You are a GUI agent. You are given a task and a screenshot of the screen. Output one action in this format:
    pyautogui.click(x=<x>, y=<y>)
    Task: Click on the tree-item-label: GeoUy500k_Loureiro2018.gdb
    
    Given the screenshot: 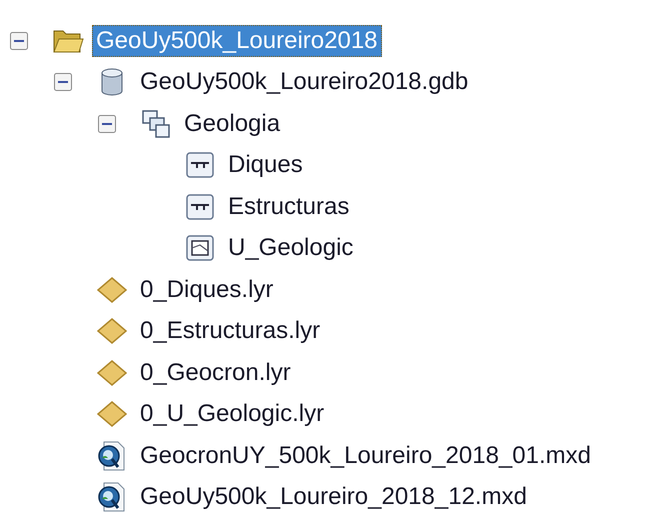 What is the action you would take?
    pyautogui.click(x=304, y=82)
    